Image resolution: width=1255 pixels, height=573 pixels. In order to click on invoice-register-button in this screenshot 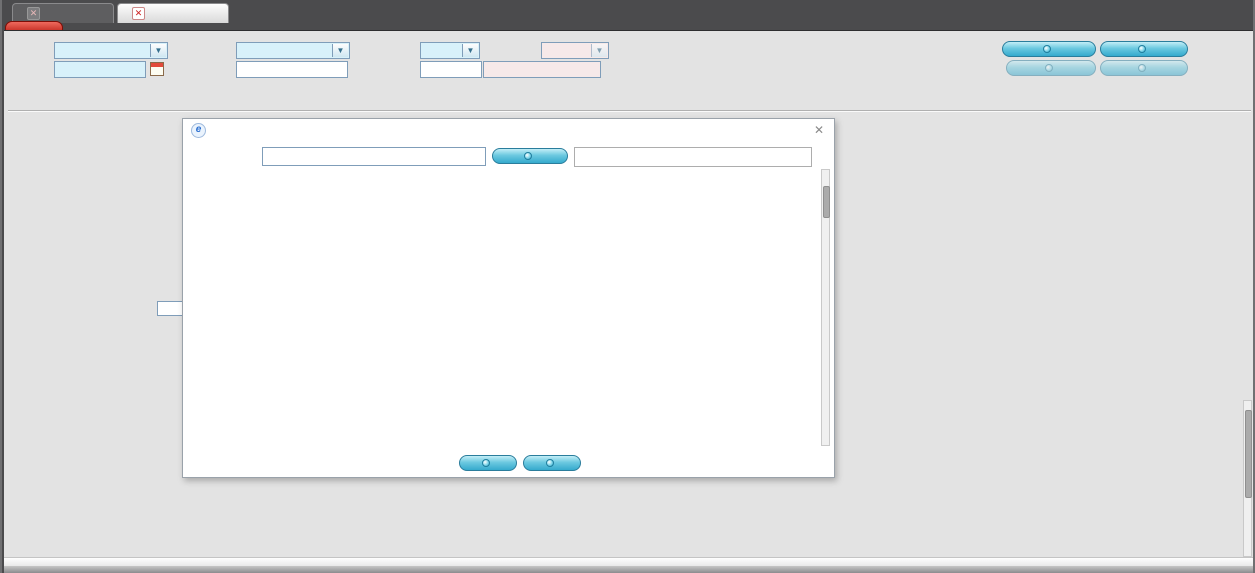, I will do `click(1144, 68)`.